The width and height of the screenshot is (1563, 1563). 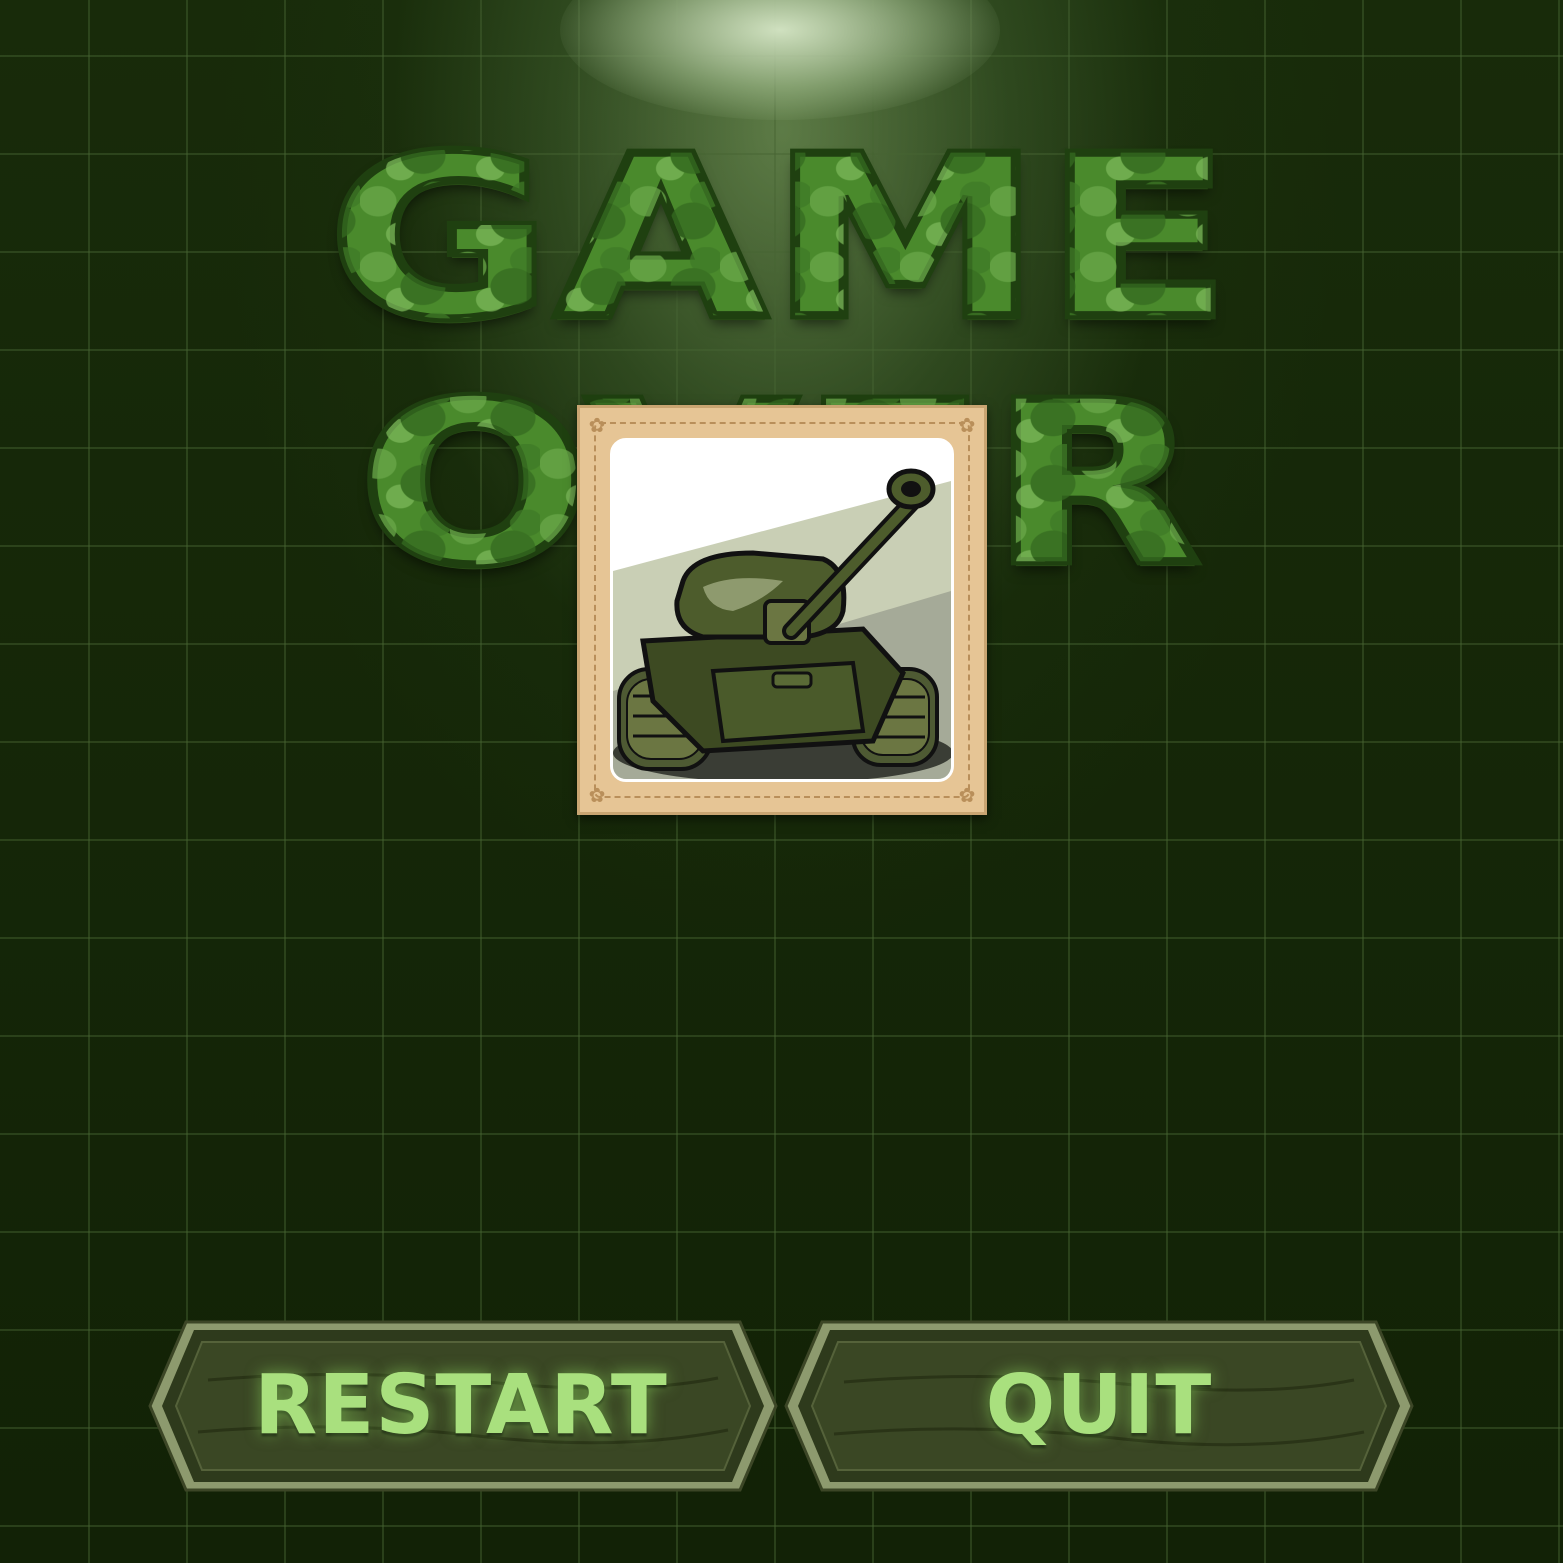 I want to click on quit-button: QUIT, so click(x=1099, y=1406).